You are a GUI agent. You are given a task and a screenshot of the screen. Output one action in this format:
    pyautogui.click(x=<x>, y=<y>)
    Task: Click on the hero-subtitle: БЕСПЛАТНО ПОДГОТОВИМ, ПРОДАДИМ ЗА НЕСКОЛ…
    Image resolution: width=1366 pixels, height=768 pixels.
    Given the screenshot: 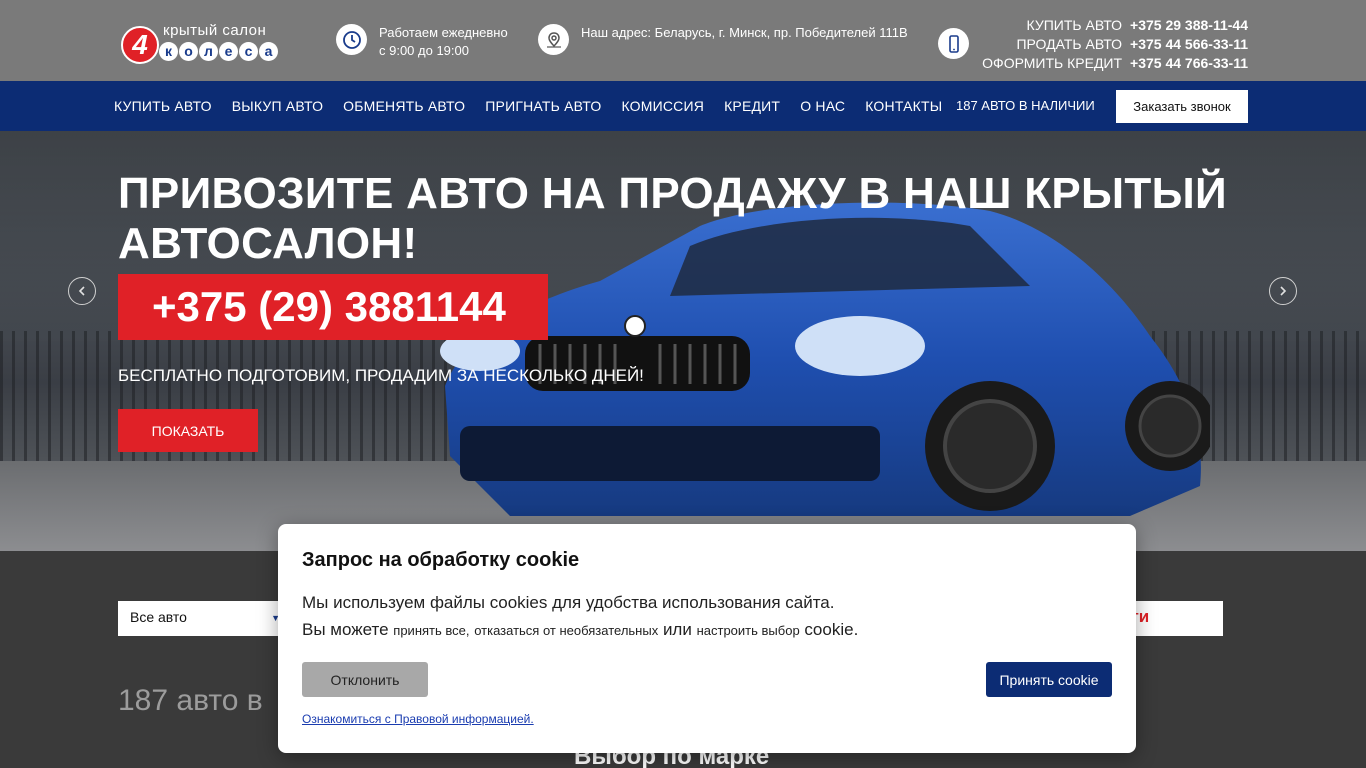 What is the action you would take?
    pyautogui.click(x=381, y=375)
    